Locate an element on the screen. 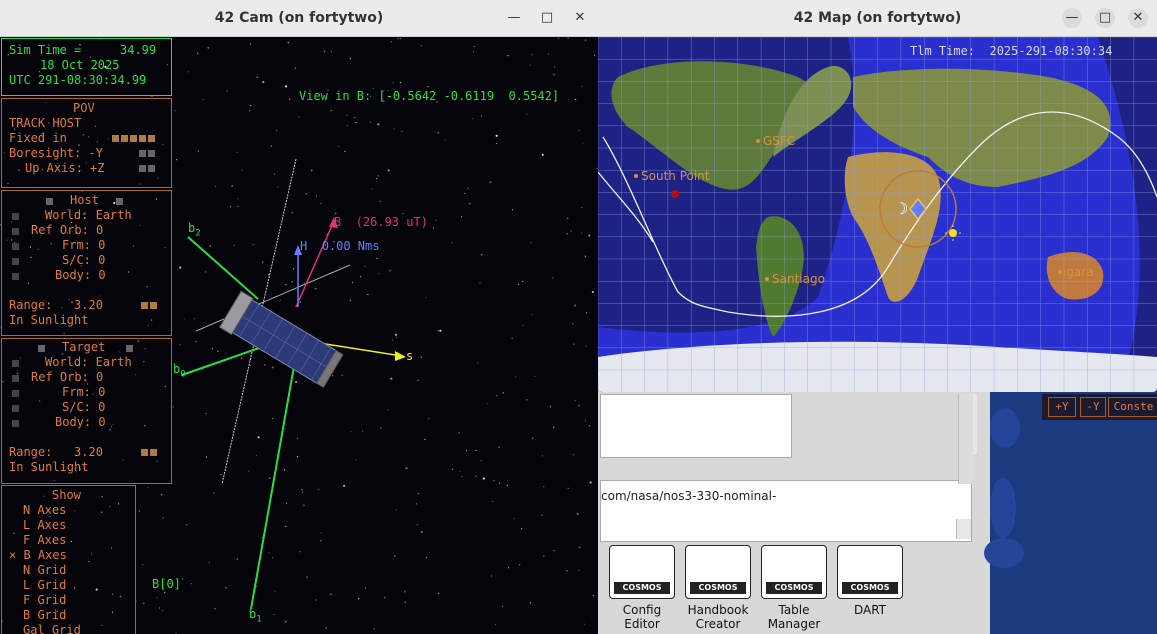 Image resolution: width=1157 pixels, height=634 pixels. target-sunlight: In Sunlight is located at coordinates (49, 467).